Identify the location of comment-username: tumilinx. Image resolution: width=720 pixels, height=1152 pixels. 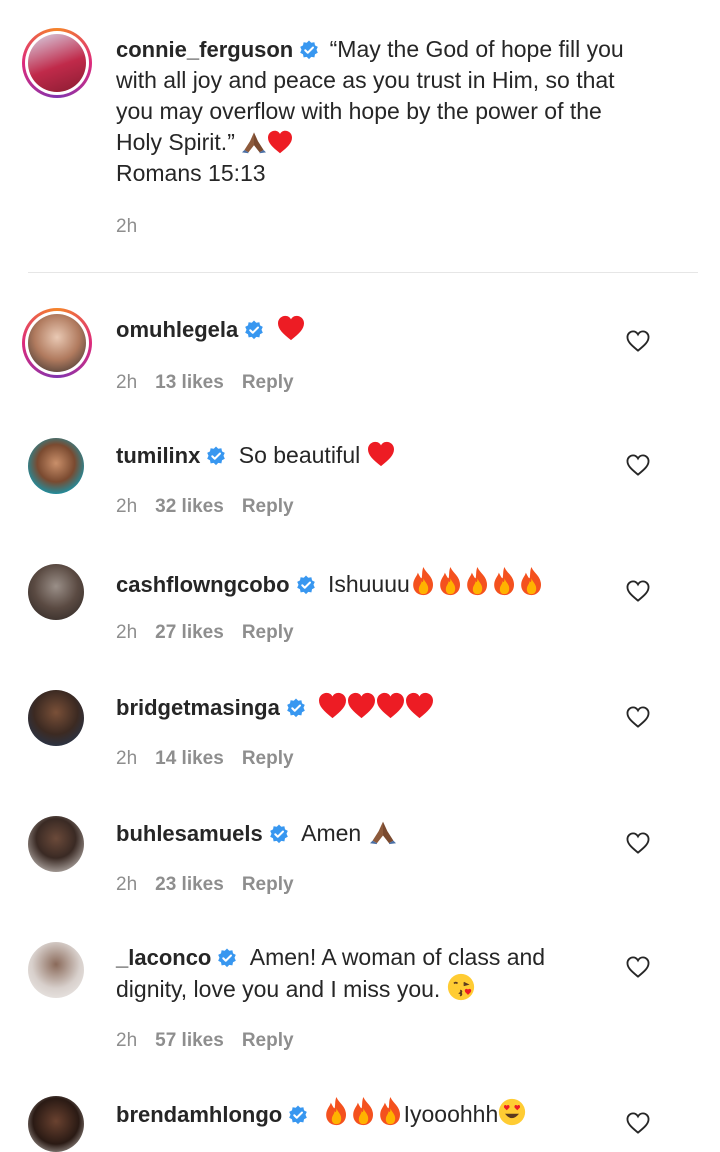
(158, 455).